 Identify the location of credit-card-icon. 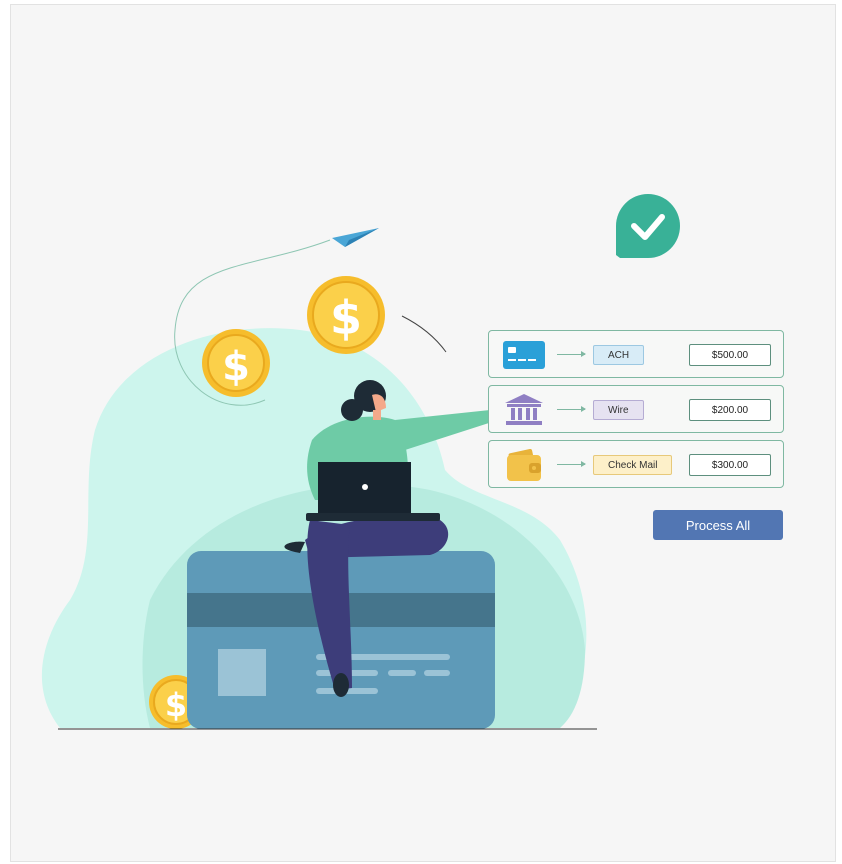
(524, 355).